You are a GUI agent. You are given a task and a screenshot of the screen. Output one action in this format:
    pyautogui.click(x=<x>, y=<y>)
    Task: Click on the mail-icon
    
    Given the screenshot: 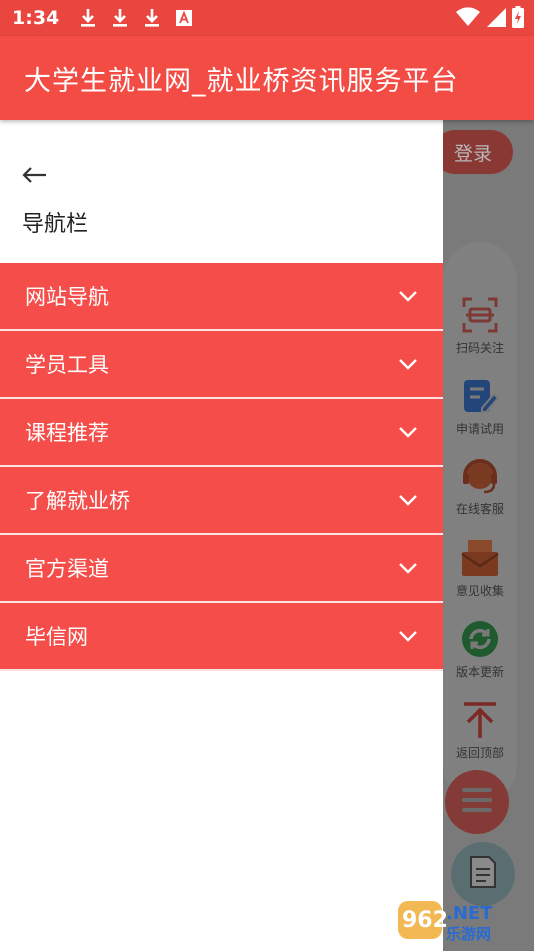 What is the action you would take?
    pyautogui.click(x=480, y=558)
    